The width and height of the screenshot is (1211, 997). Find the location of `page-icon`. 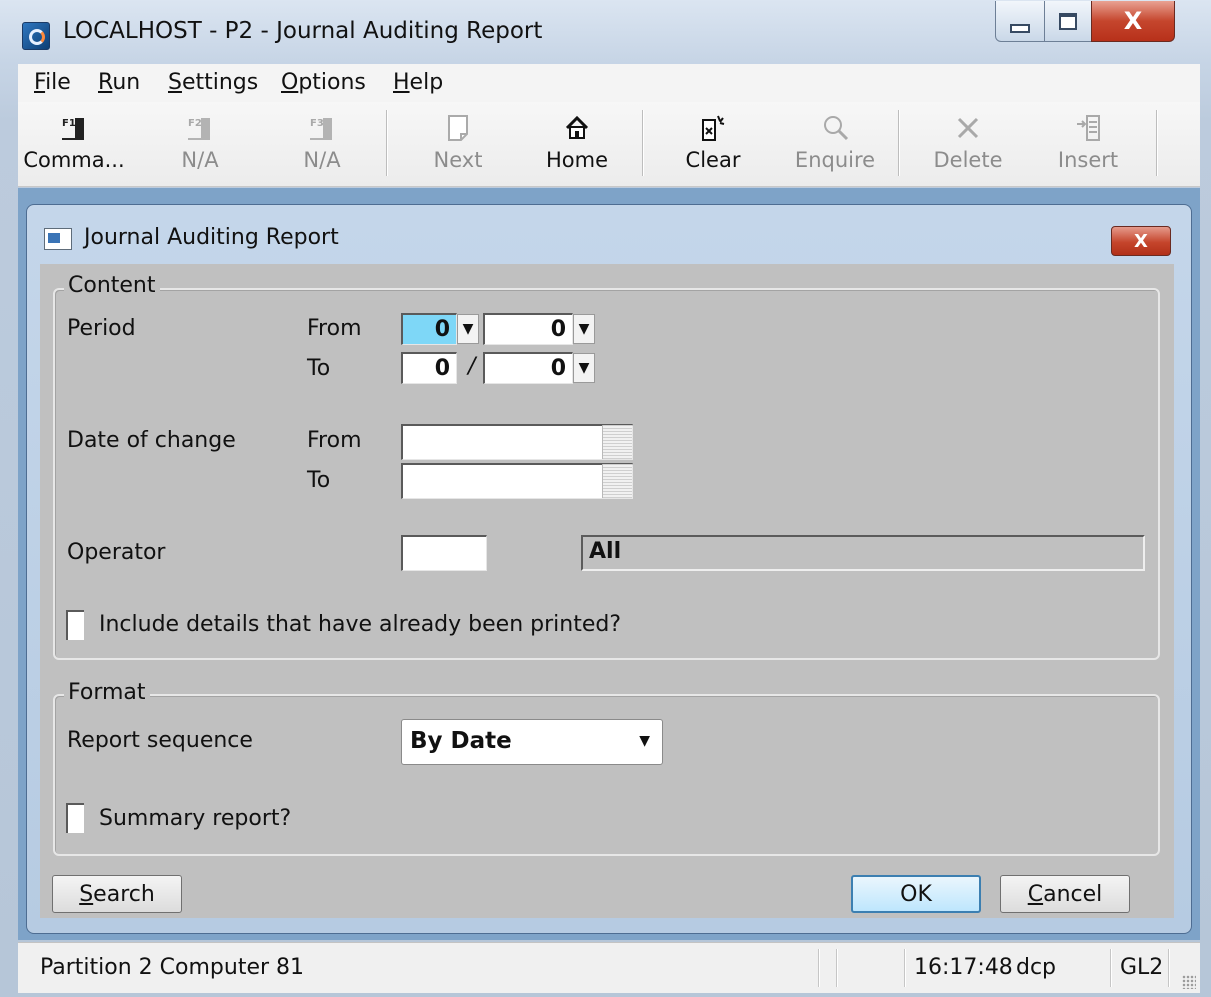

page-icon is located at coordinates (458, 128).